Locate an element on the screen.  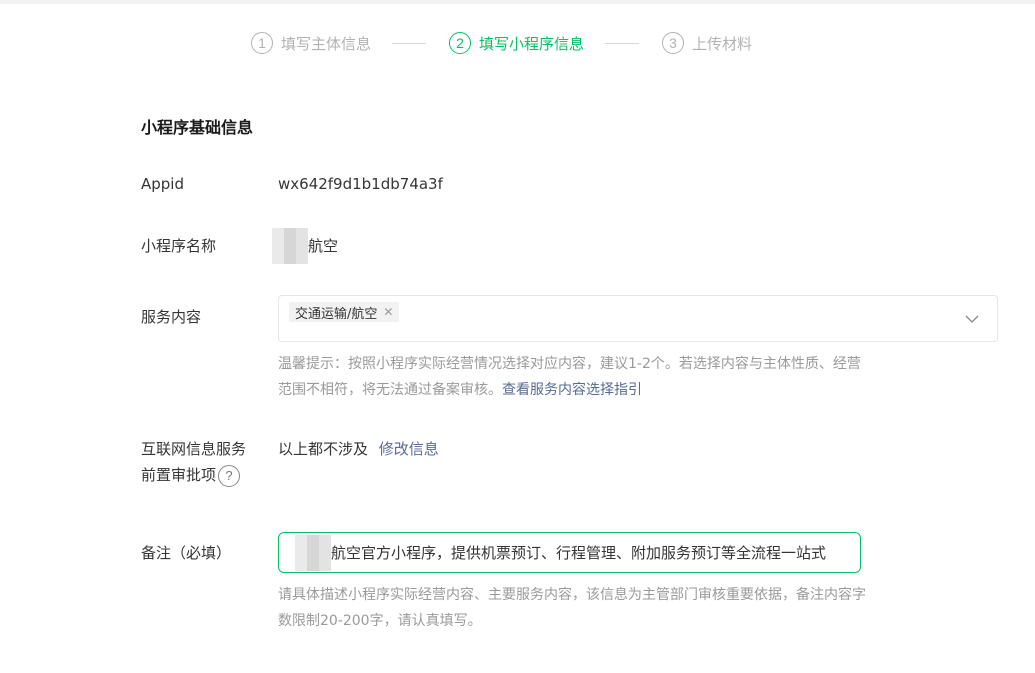
edit-info-link: 修改信息 is located at coordinates (409, 449).